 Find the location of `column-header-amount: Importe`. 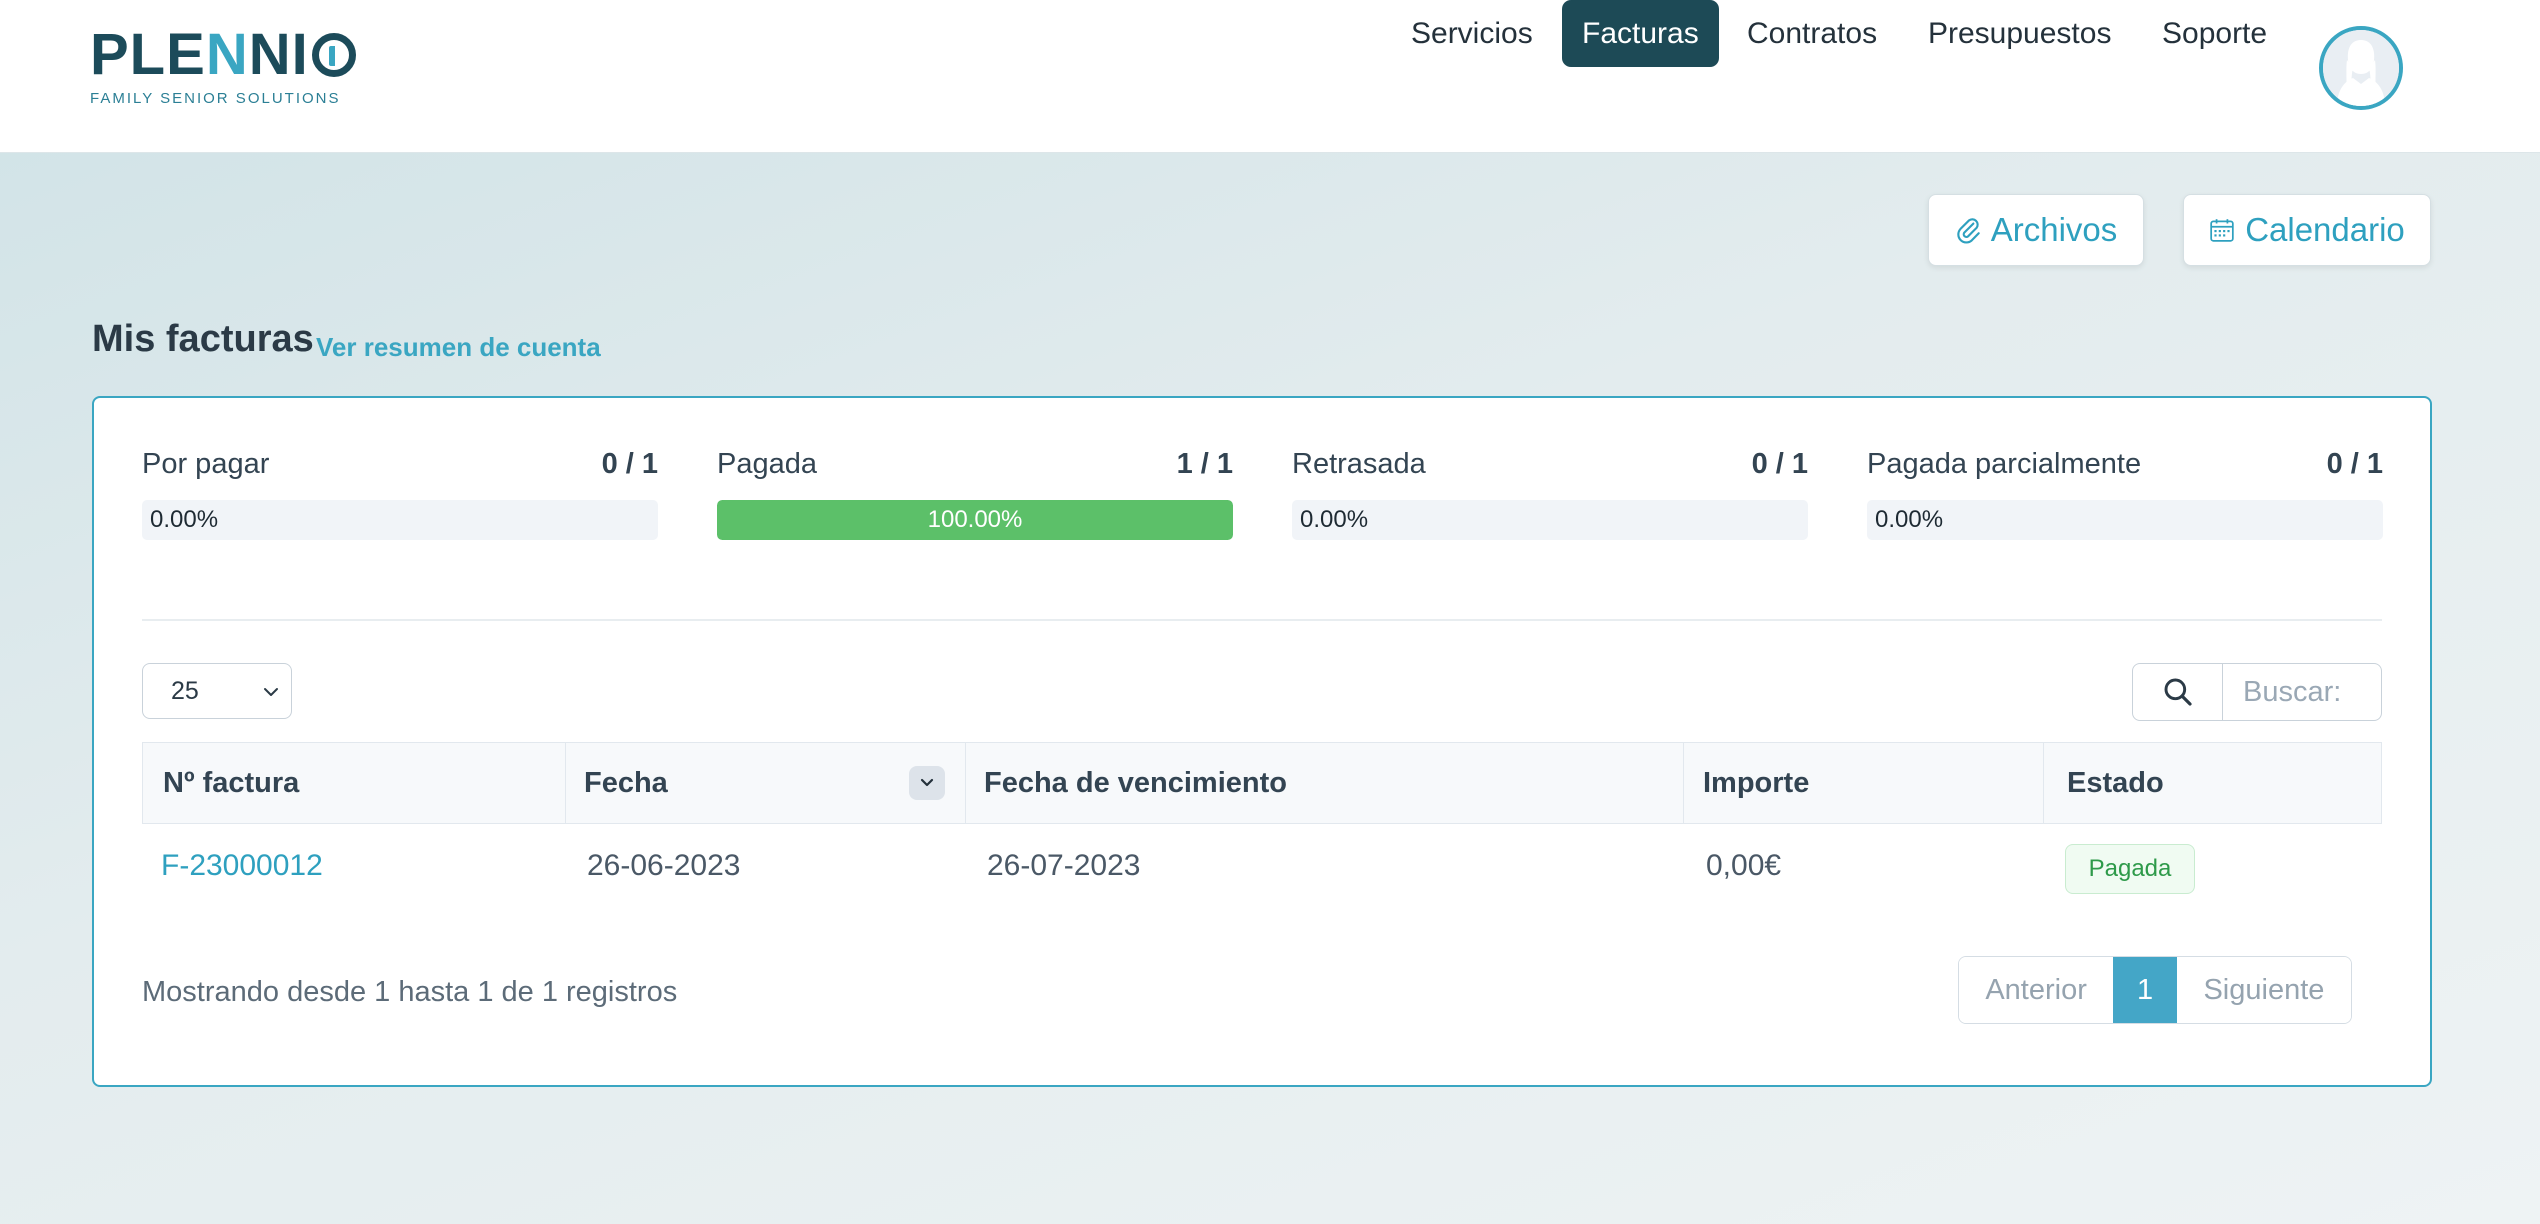

column-header-amount: Importe is located at coordinates (1756, 783).